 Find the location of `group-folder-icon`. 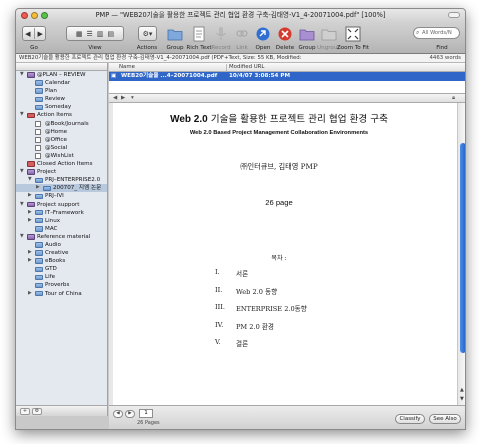

group-folder-icon is located at coordinates (307, 35).